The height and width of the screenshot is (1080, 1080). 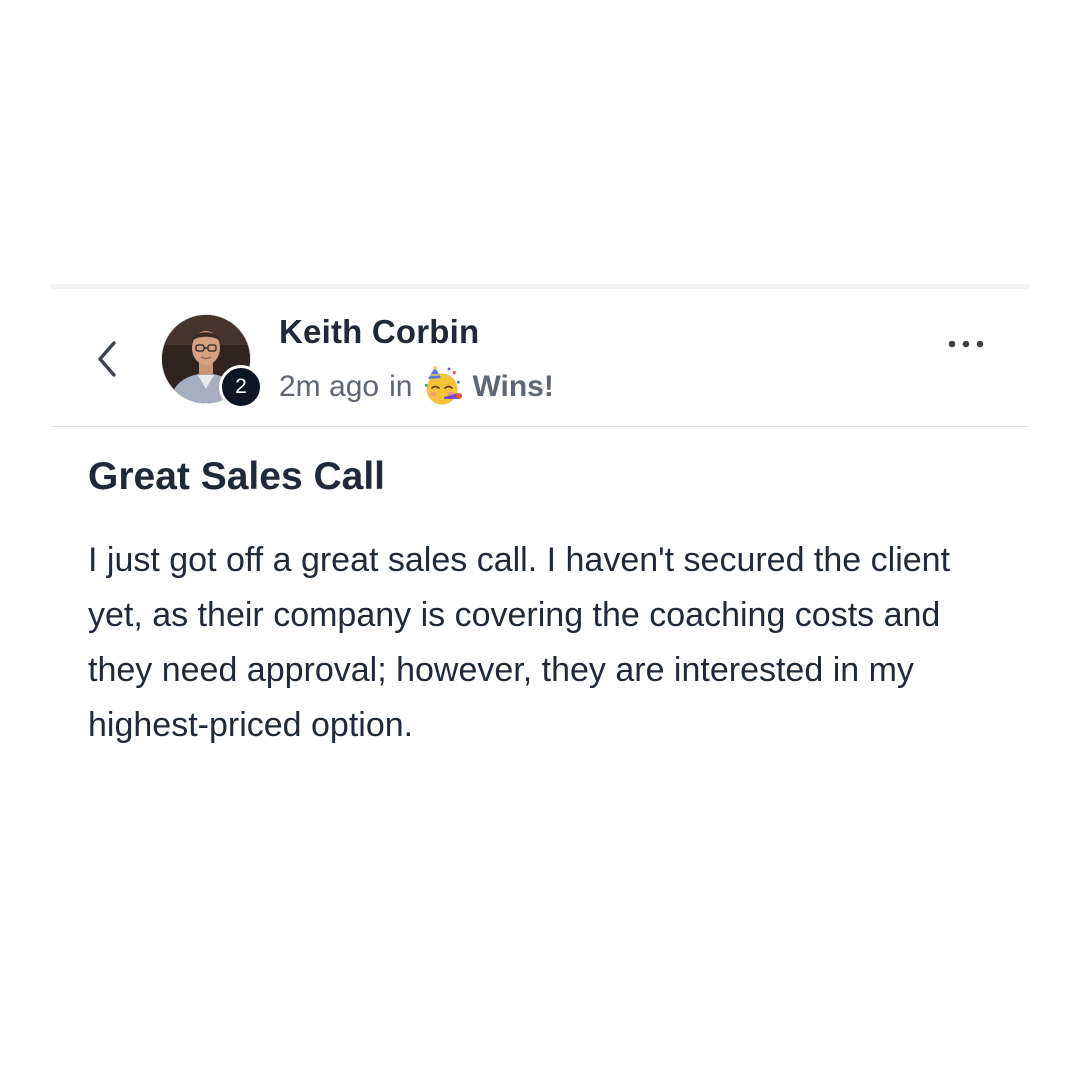 I want to click on author-avatar: 2, so click(x=212, y=361).